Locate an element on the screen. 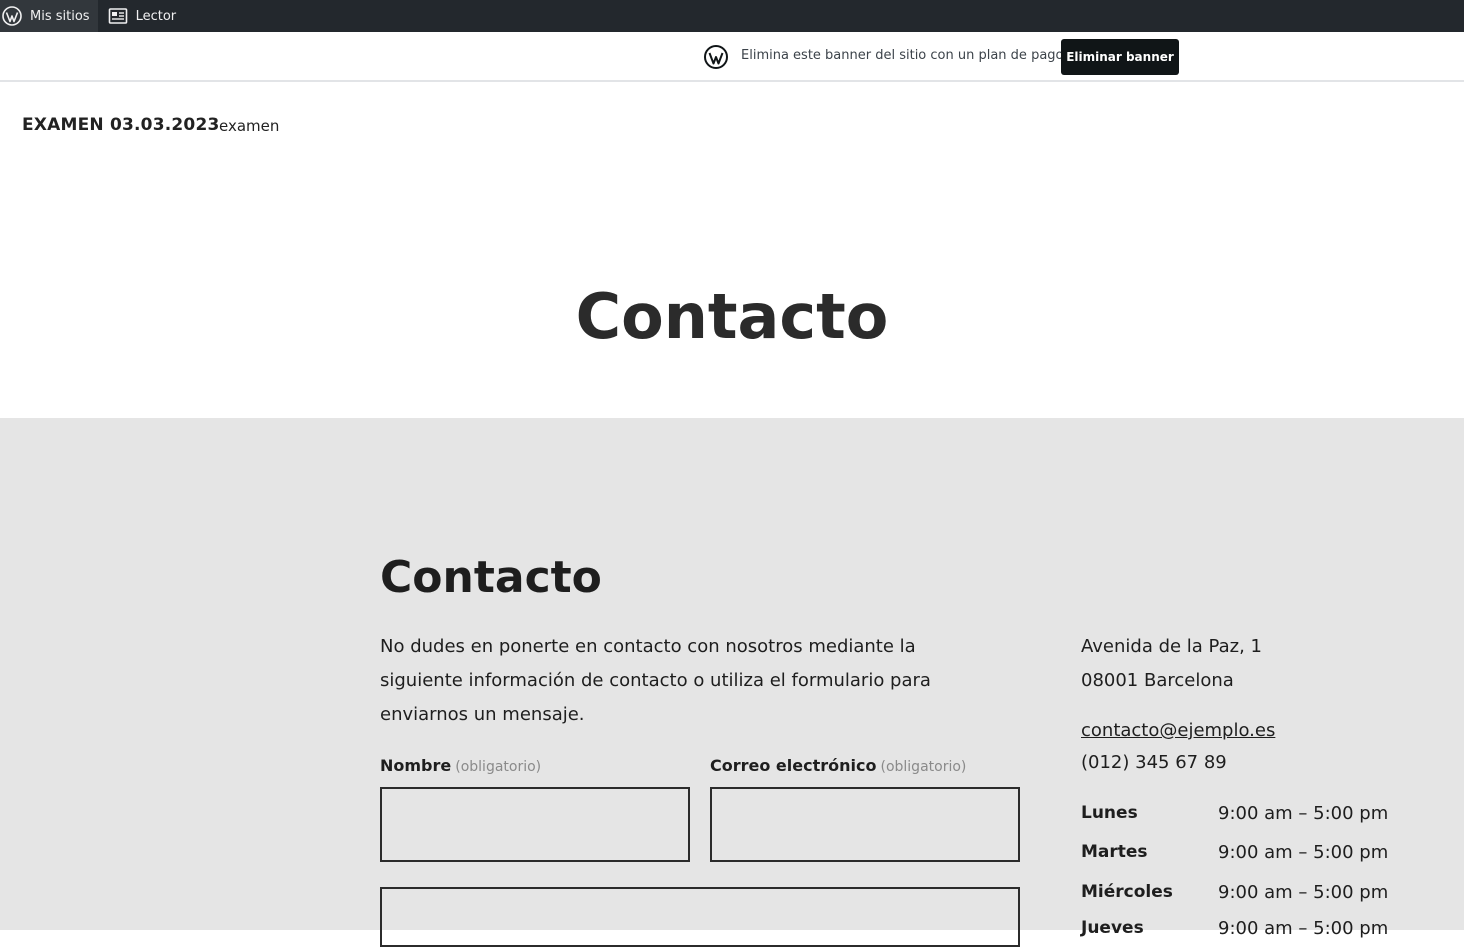  email-field-label: Correo electrónico (obligatorio) is located at coordinates (838, 765).